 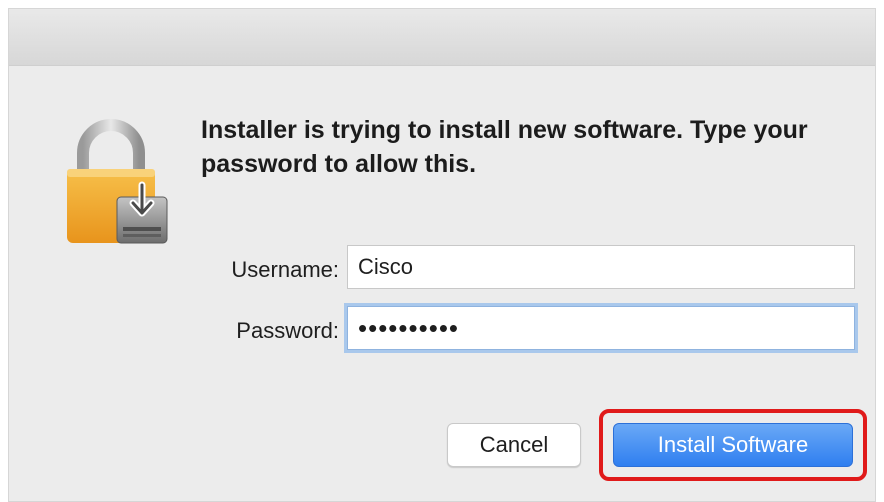 What do you see at coordinates (285, 269) in the screenshot?
I see `username-label: Username:` at bounding box center [285, 269].